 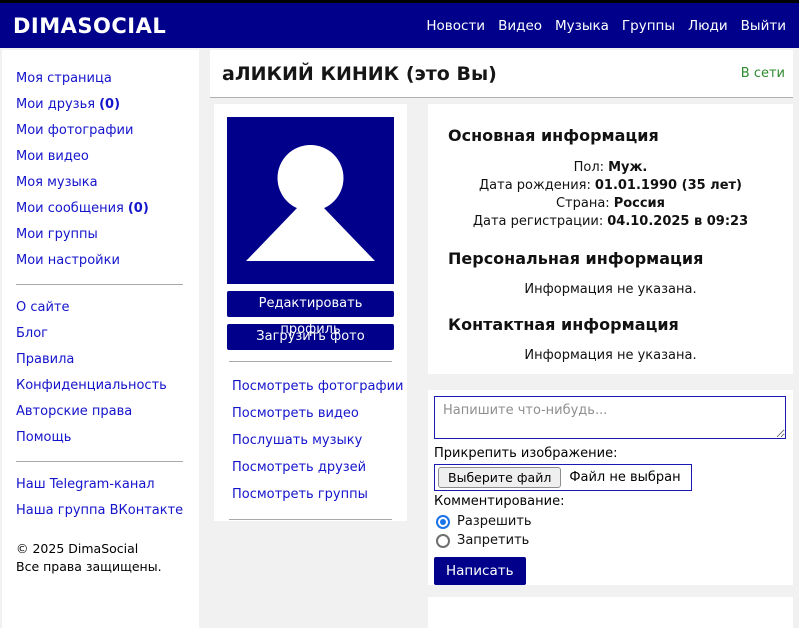 I want to click on avatar-placeholder-image, so click(x=310, y=200).